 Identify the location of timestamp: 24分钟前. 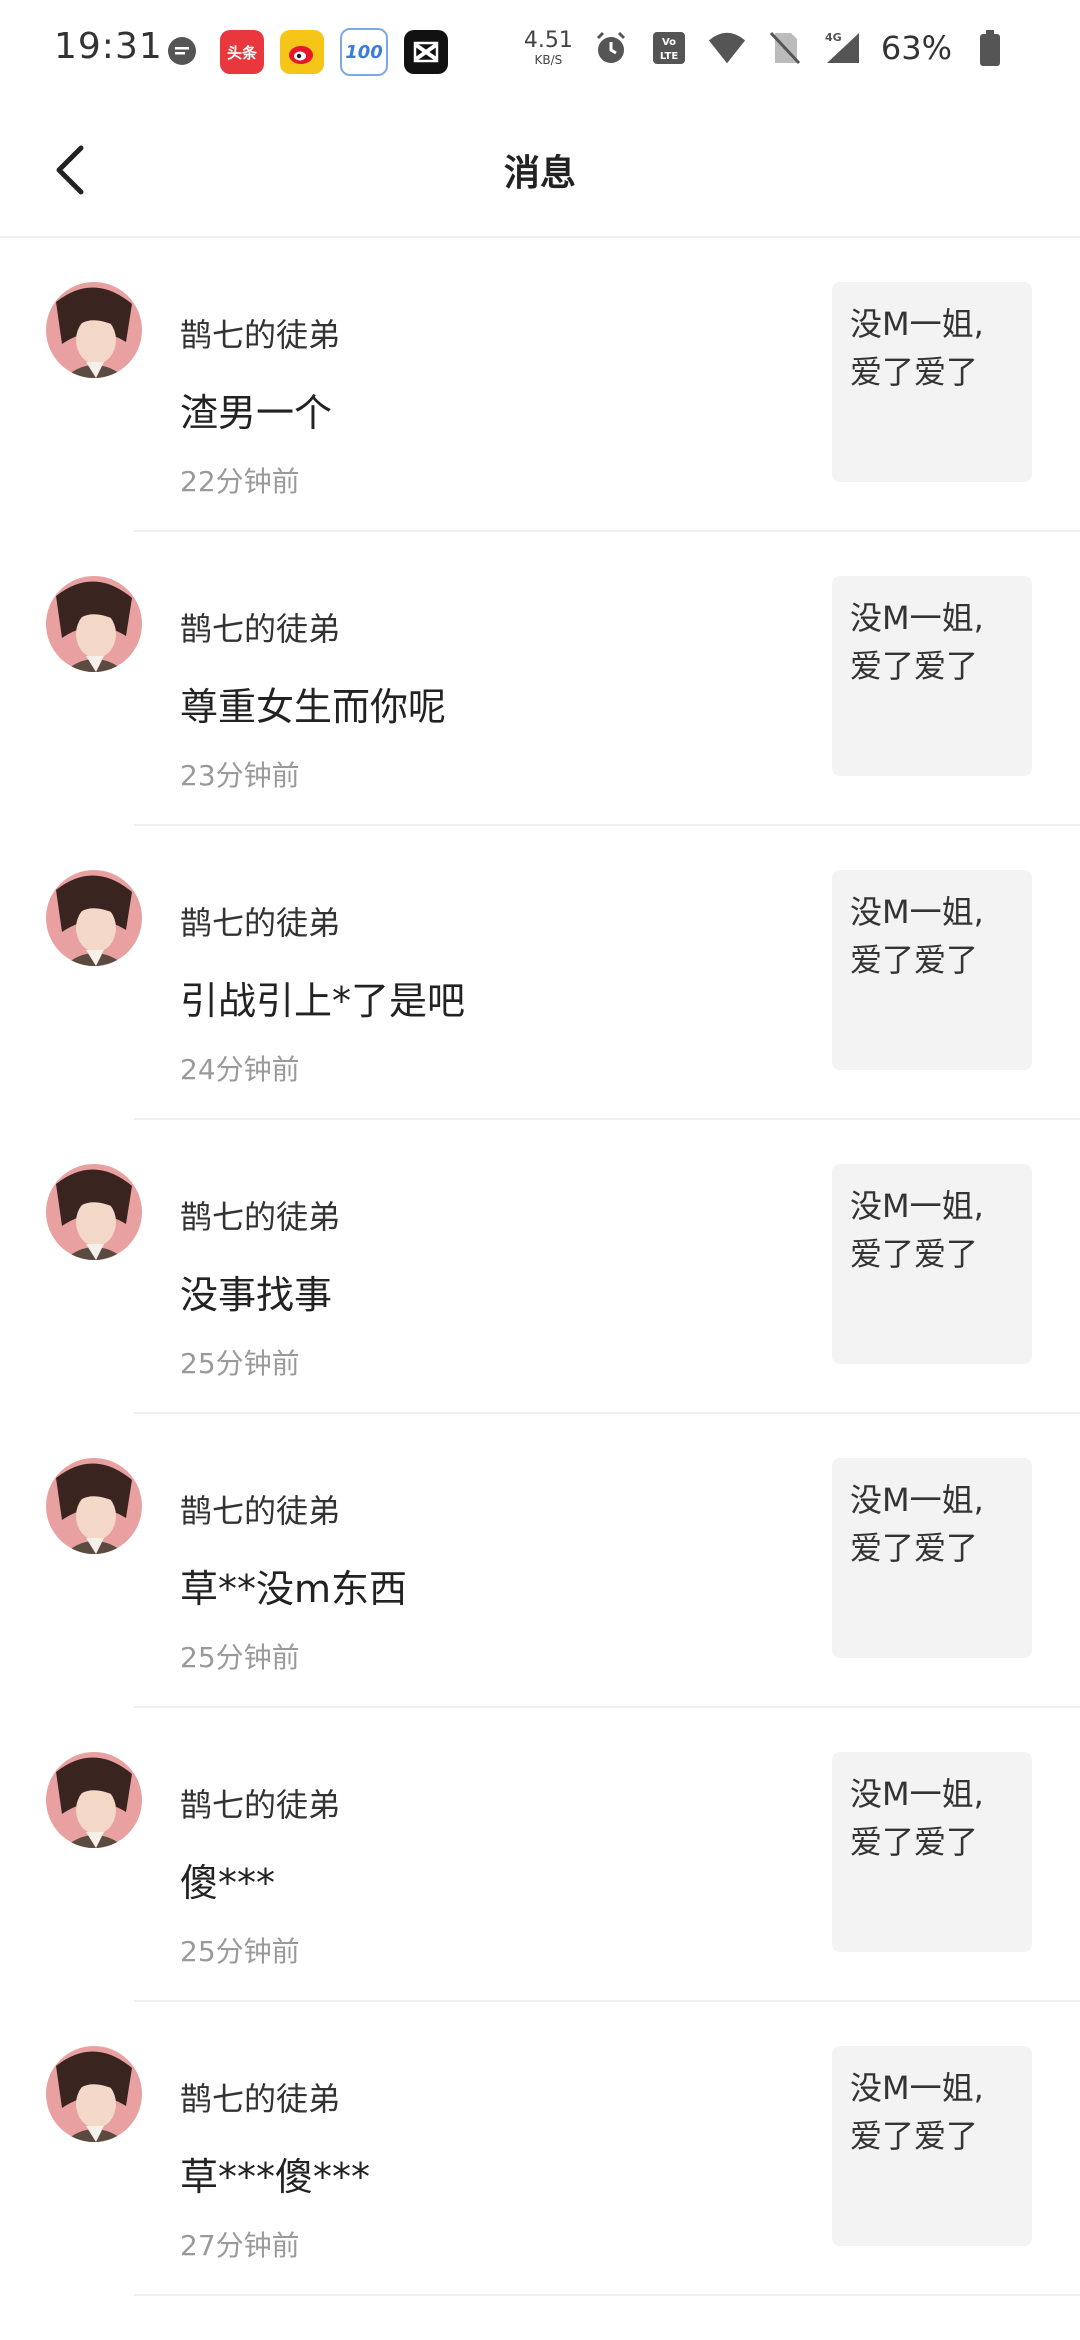
(240, 1069).